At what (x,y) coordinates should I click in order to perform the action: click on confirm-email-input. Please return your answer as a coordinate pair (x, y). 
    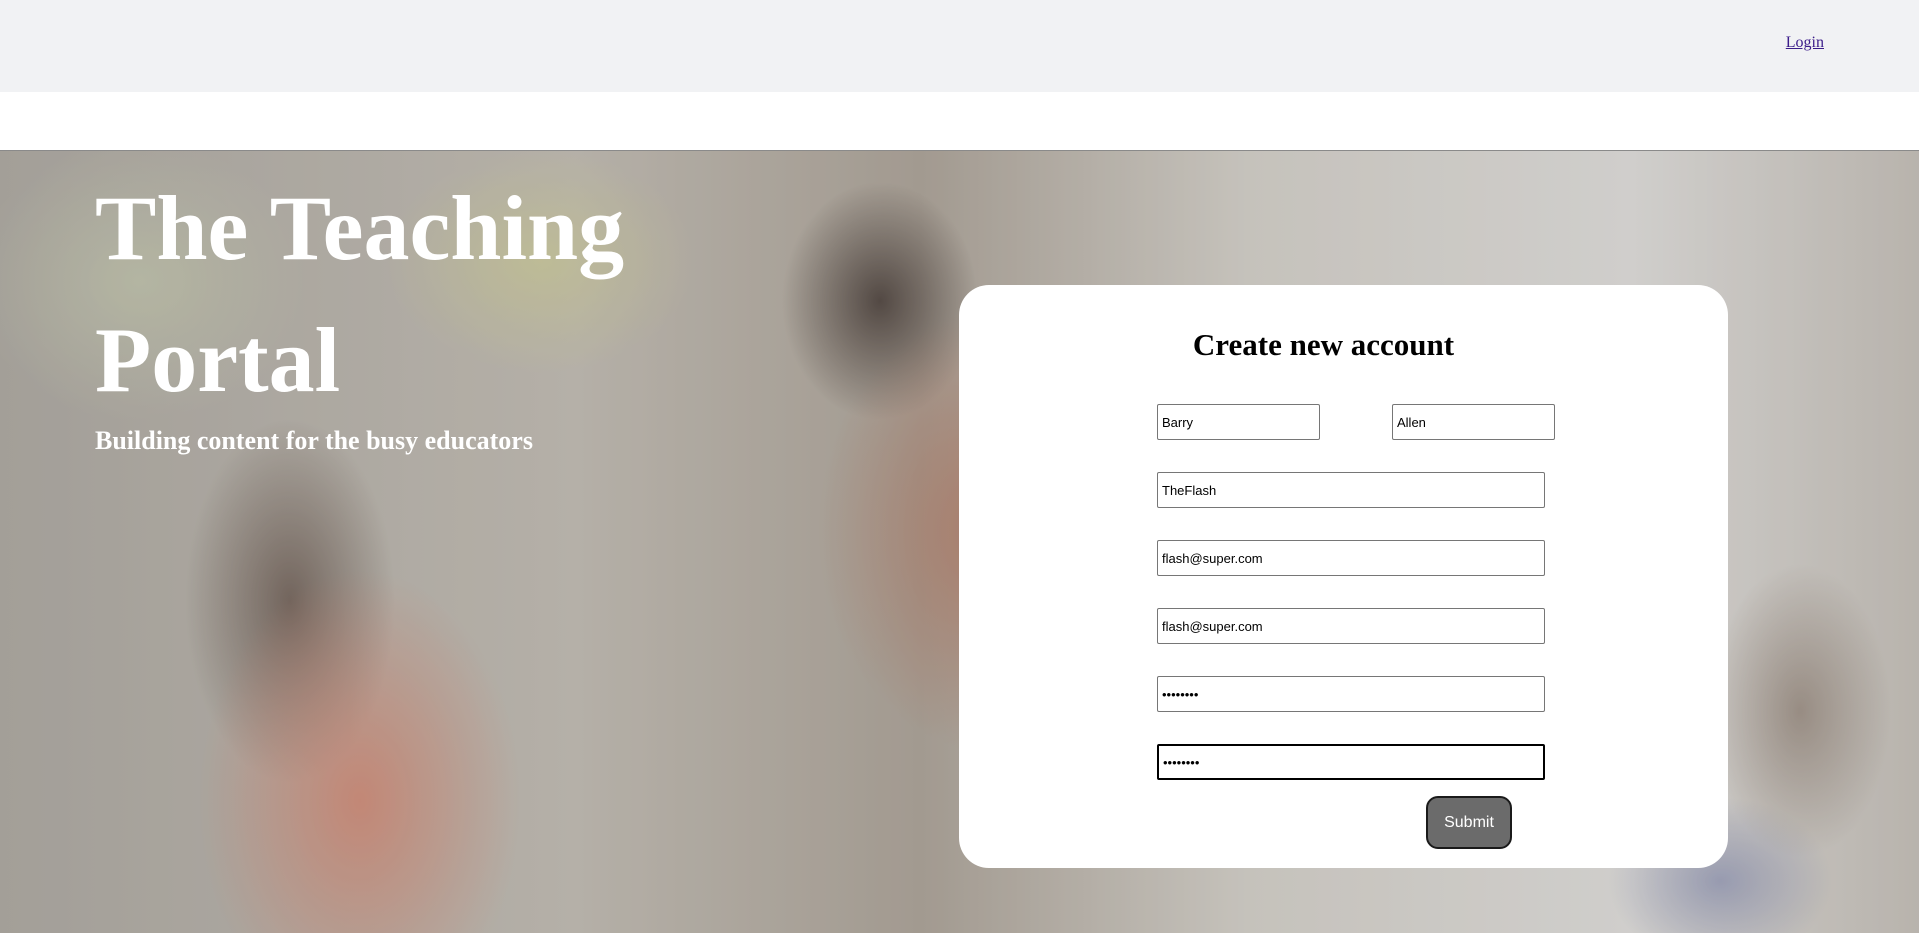
    Looking at the image, I should click on (1351, 626).